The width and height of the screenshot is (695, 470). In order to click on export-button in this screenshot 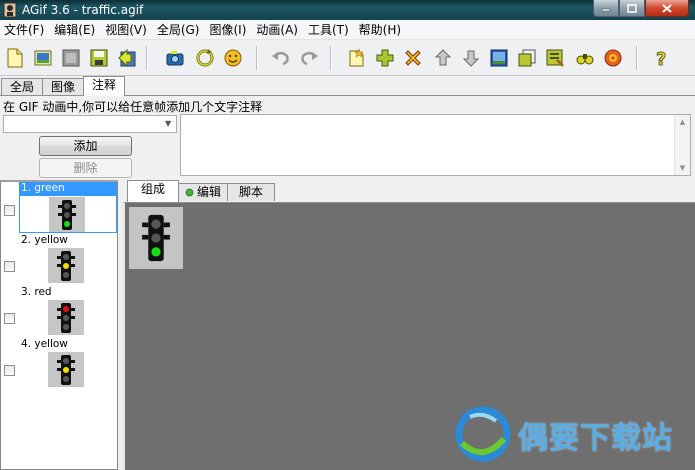, I will do `click(127, 58)`.